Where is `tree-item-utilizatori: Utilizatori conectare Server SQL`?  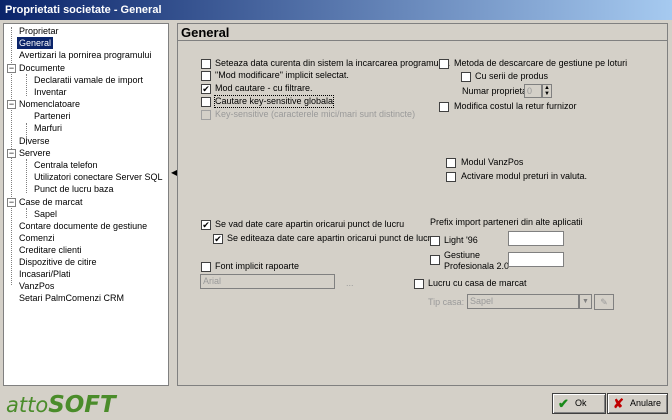
tree-item-utilizatori: Utilizatori conectare Server SQL is located at coordinates (98, 177).